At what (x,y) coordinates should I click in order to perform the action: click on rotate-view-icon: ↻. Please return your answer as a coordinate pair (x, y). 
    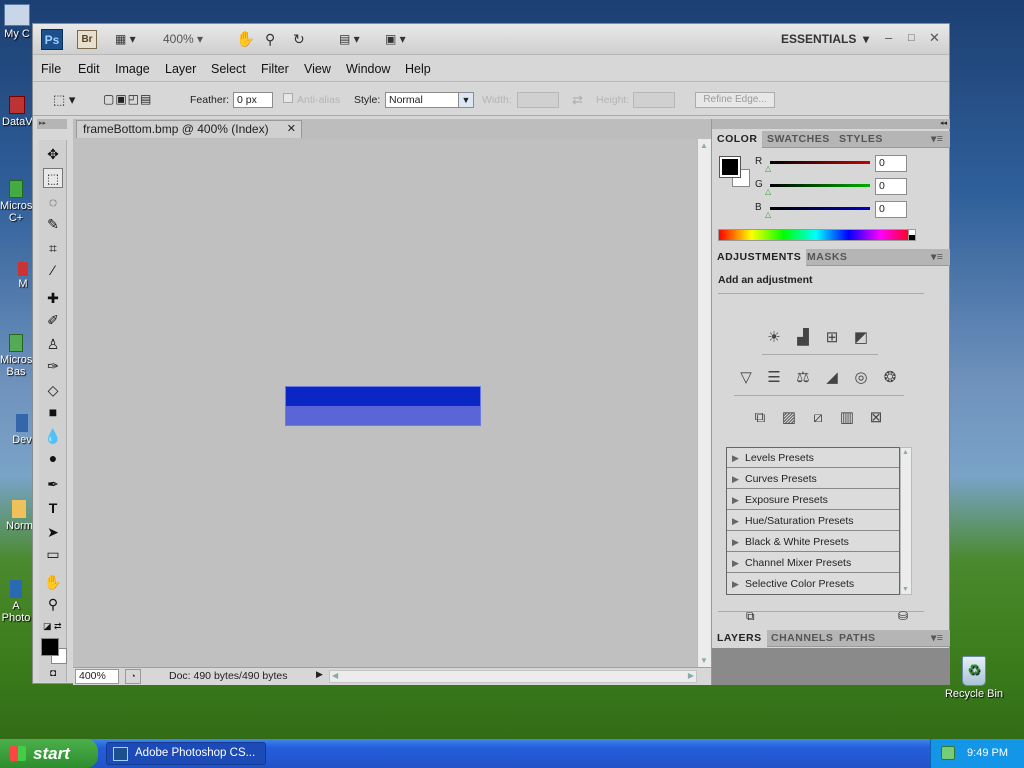
    Looking at the image, I should click on (299, 39).